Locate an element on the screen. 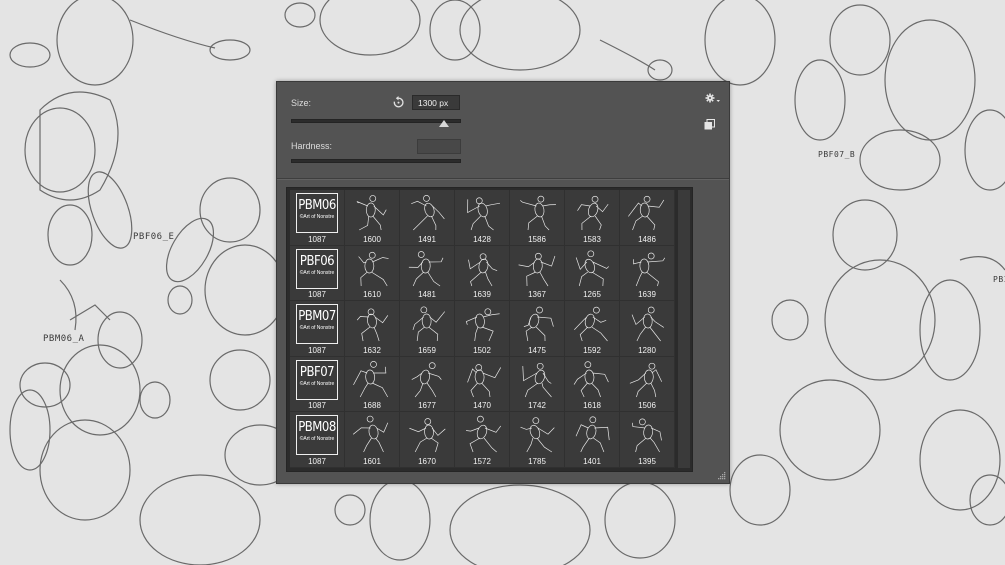 The height and width of the screenshot is (565, 1005). brush-preset: 1632 is located at coordinates (372, 329).